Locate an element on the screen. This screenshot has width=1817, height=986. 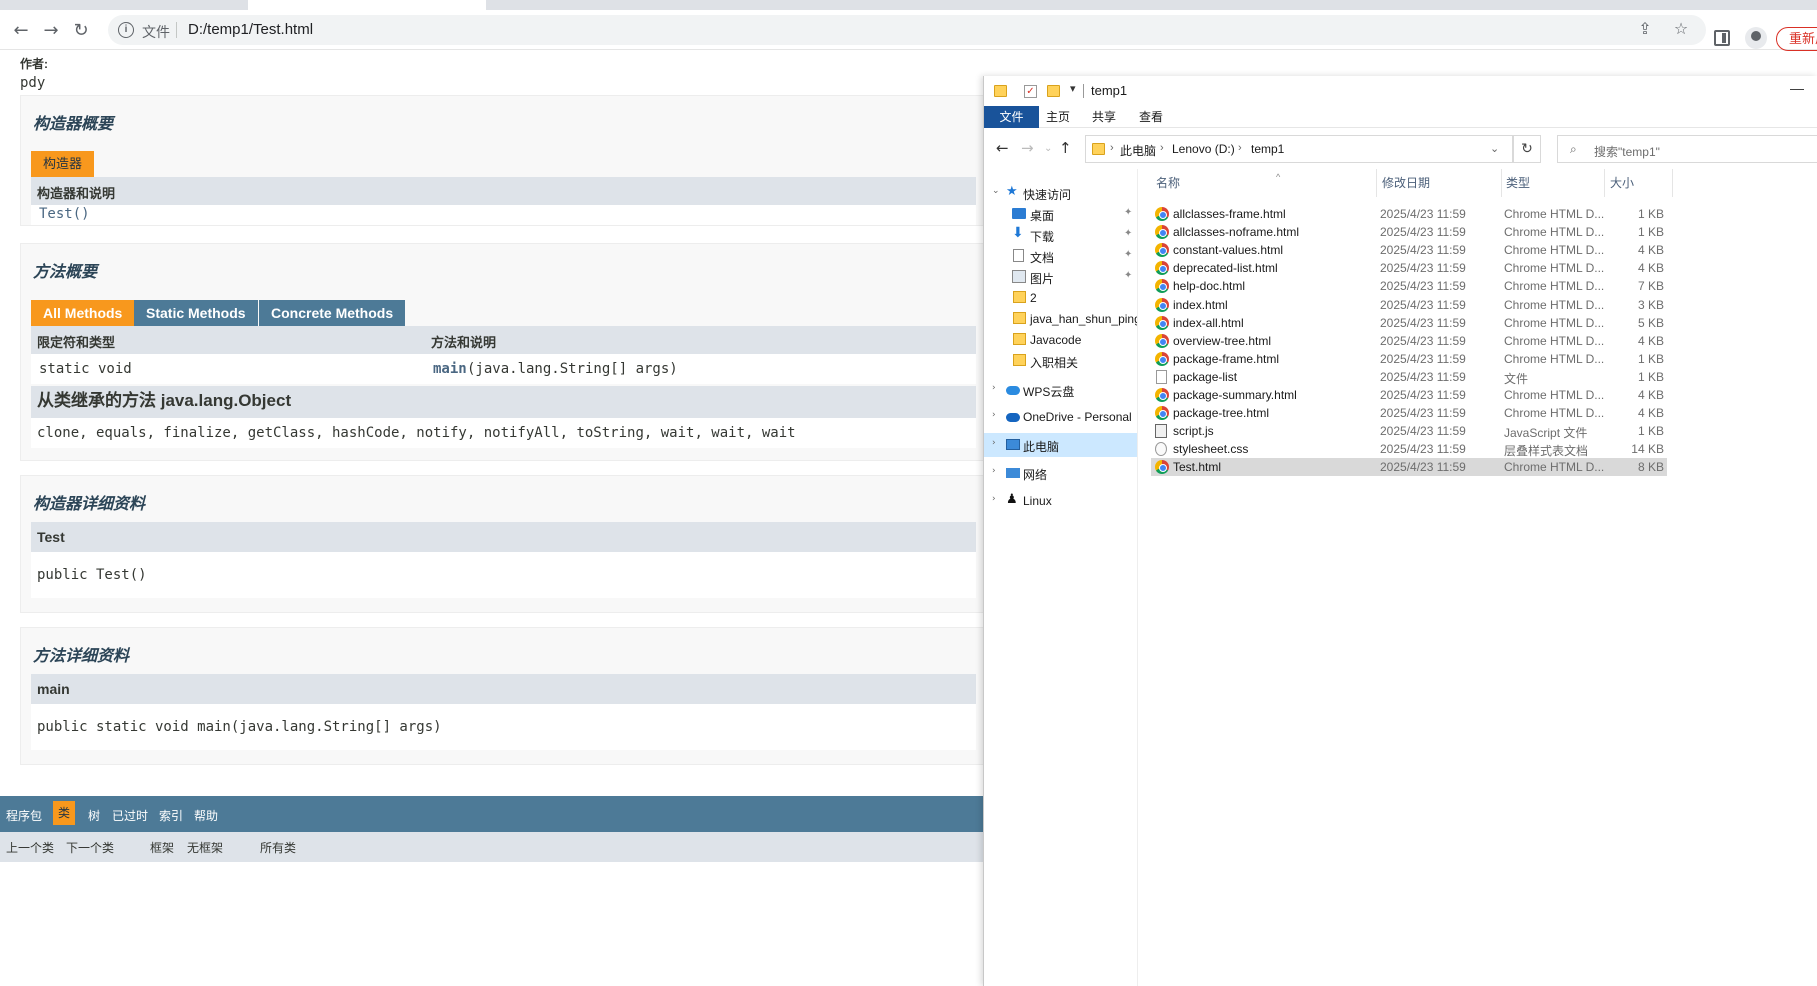
up-icon: ↑ is located at coordinates (1065, 148).